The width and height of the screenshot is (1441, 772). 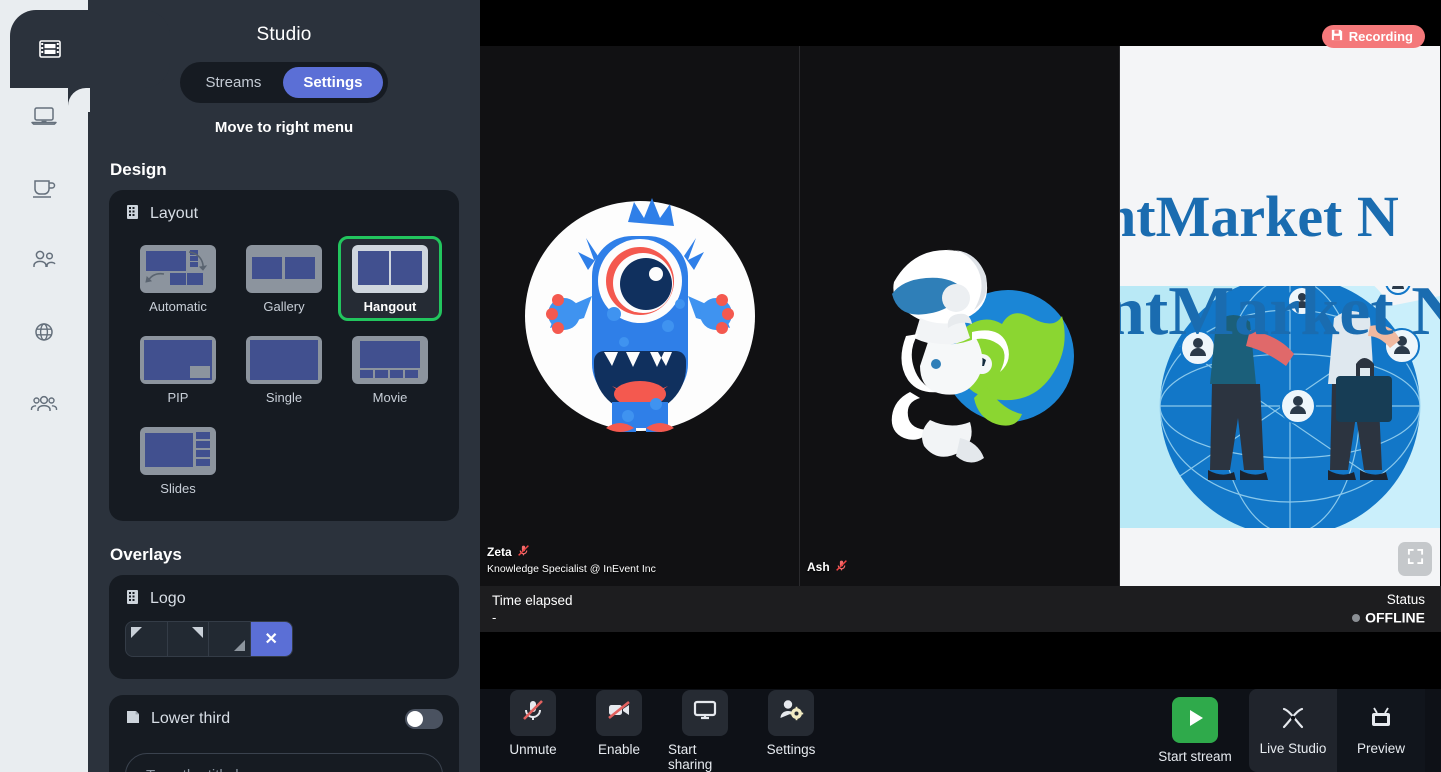 What do you see at coordinates (1195, 756) in the screenshot?
I see `start-stream-label: Start stream` at bounding box center [1195, 756].